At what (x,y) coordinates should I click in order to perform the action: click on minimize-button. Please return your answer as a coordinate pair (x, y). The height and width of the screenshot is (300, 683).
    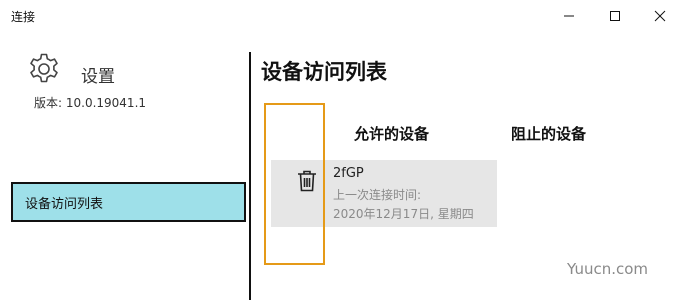
    Looking at the image, I should click on (569, 16).